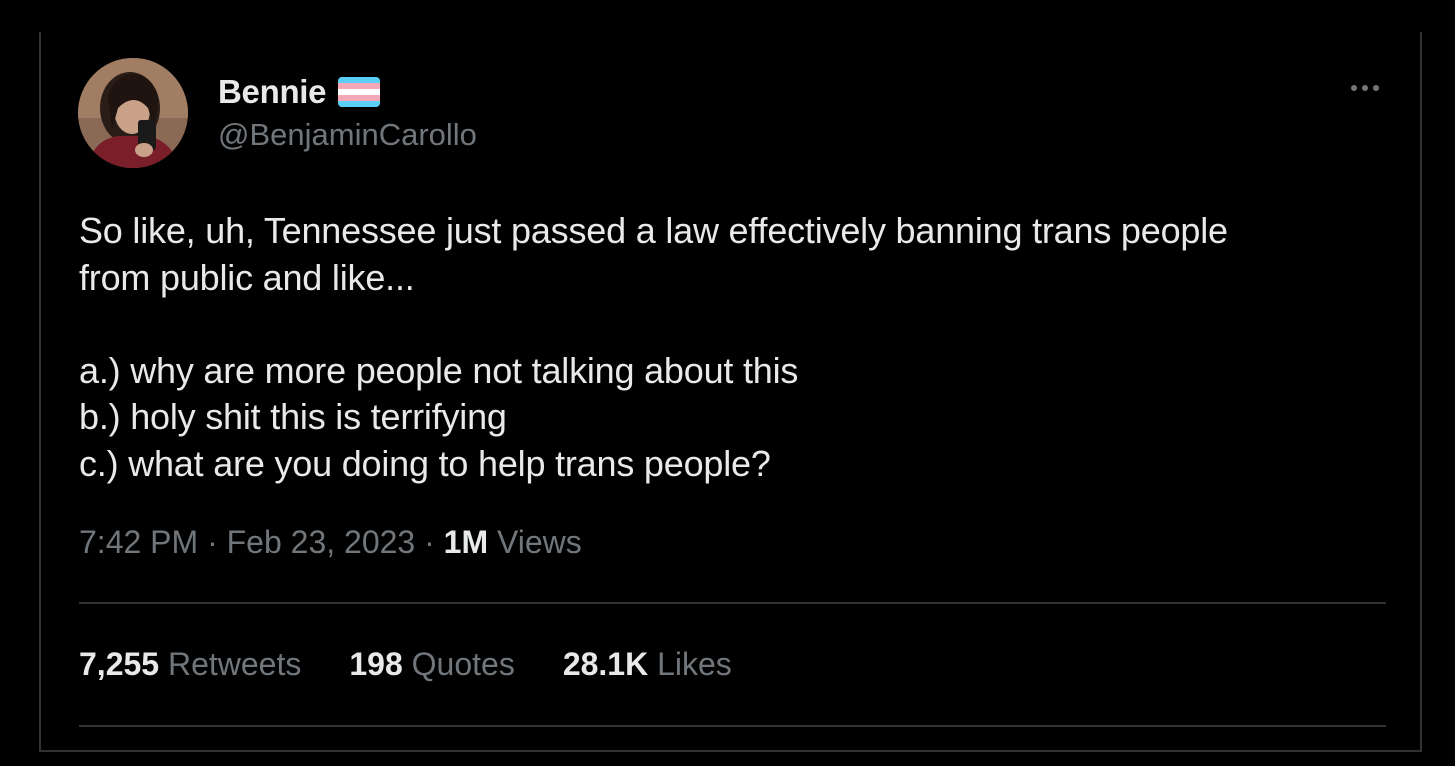 The width and height of the screenshot is (1455, 766). I want to click on tweet-date: Feb 23, 2023, so click(321, 542).